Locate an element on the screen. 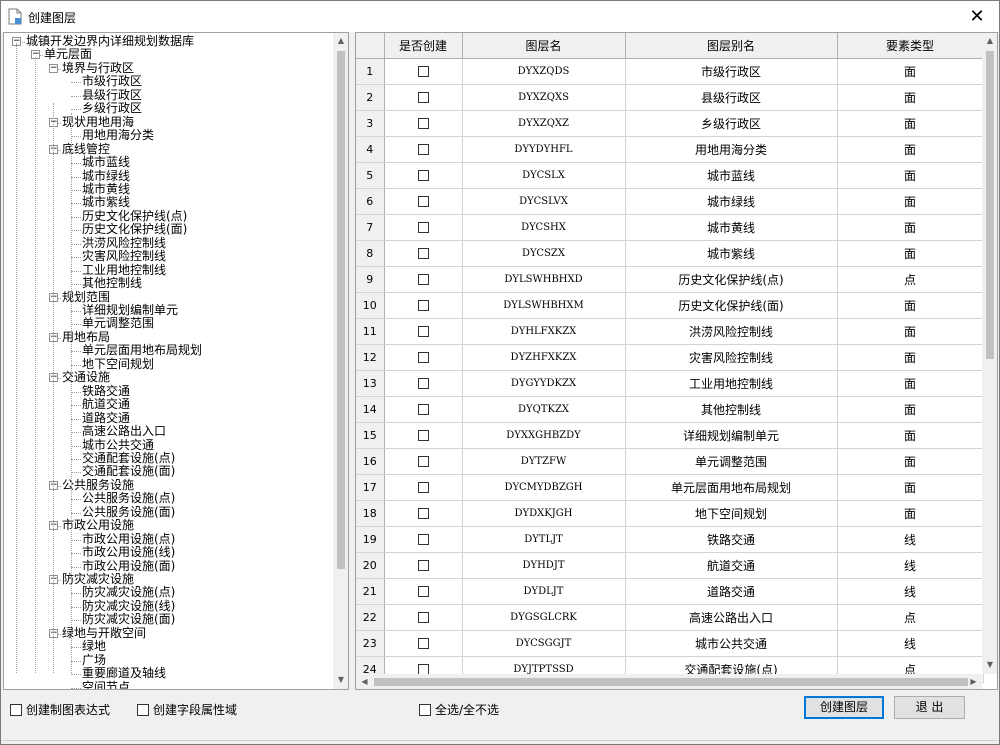 The width and height of the screenshot is (1000, 745). layer-name-cell: DYYDYHFL is located at coordinates (544, 149).